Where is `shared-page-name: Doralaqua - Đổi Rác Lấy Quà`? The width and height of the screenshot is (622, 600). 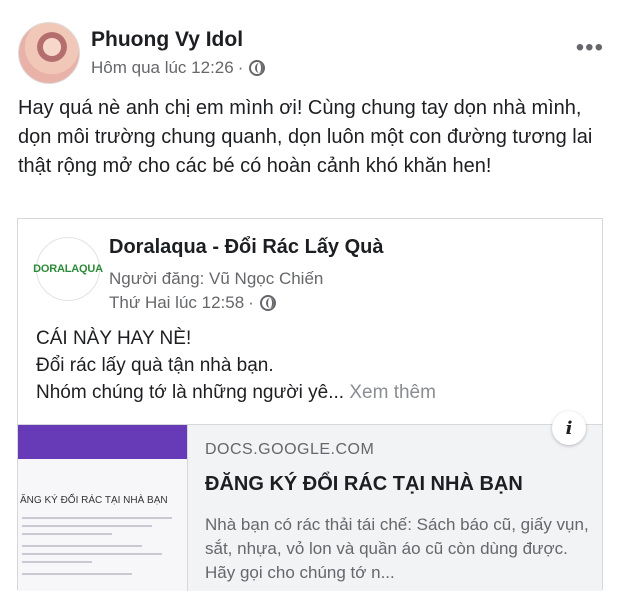
shared-page-name: Doralaqua - Đổi Rác Lấy Quà is located at coordinates (246, 247).